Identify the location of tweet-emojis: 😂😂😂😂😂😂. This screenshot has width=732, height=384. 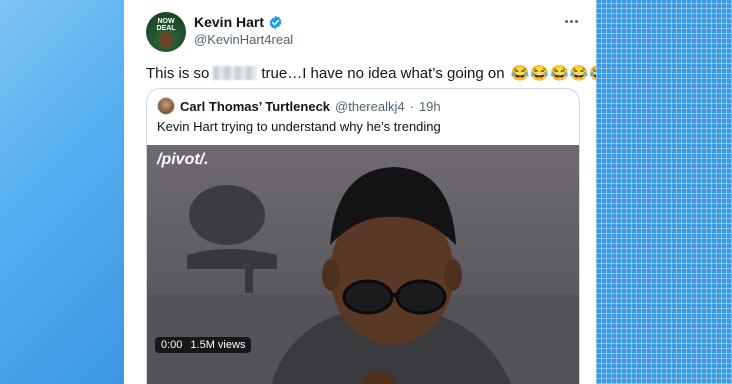
(553, 73).